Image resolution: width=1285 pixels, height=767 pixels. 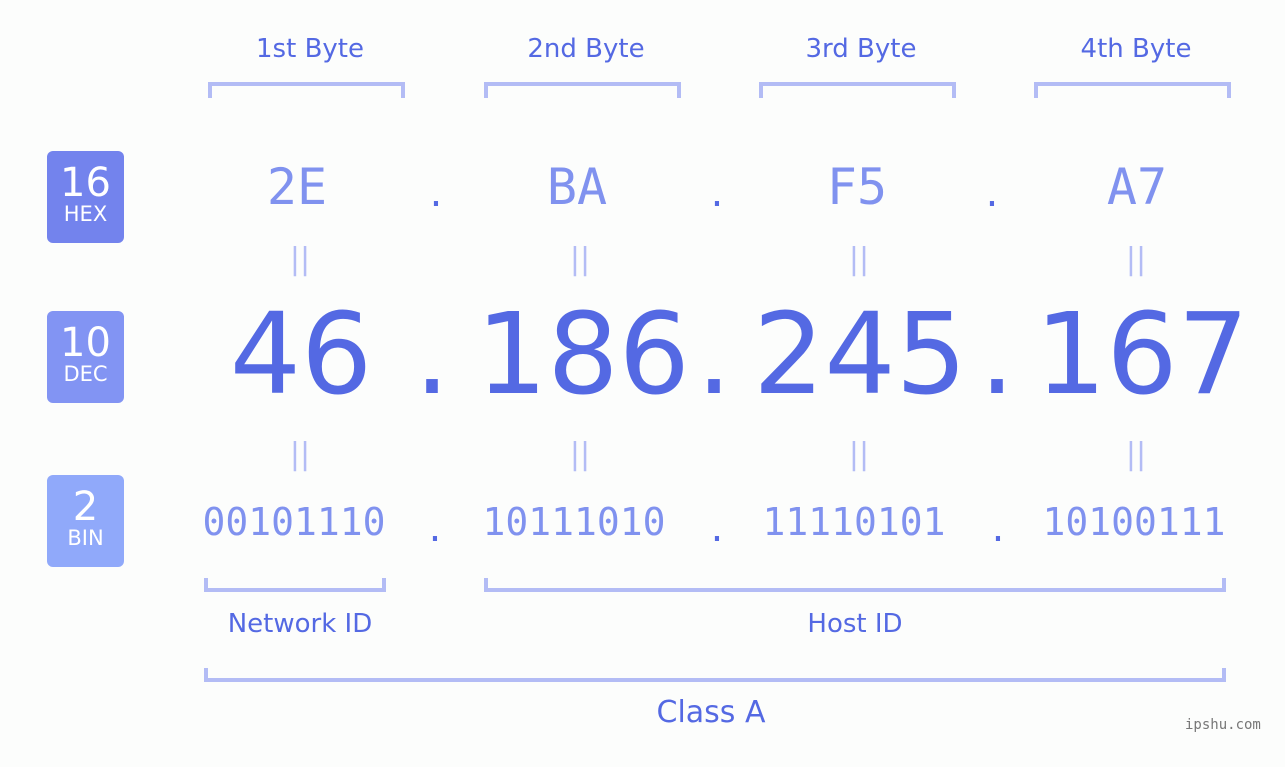 I want to click on dec-badge: 10 DEC, so click(x=85, y=357).